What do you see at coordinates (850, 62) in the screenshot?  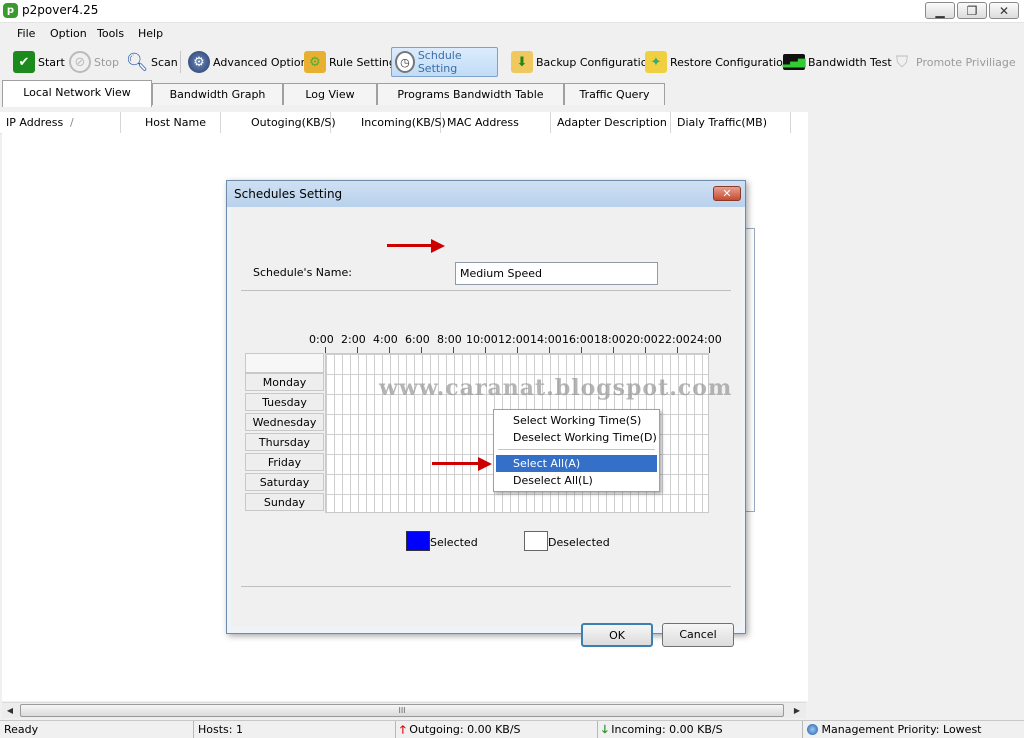 I see `bandwidth-test-label: Bandwidth Test` at bounding box center [850, 62].